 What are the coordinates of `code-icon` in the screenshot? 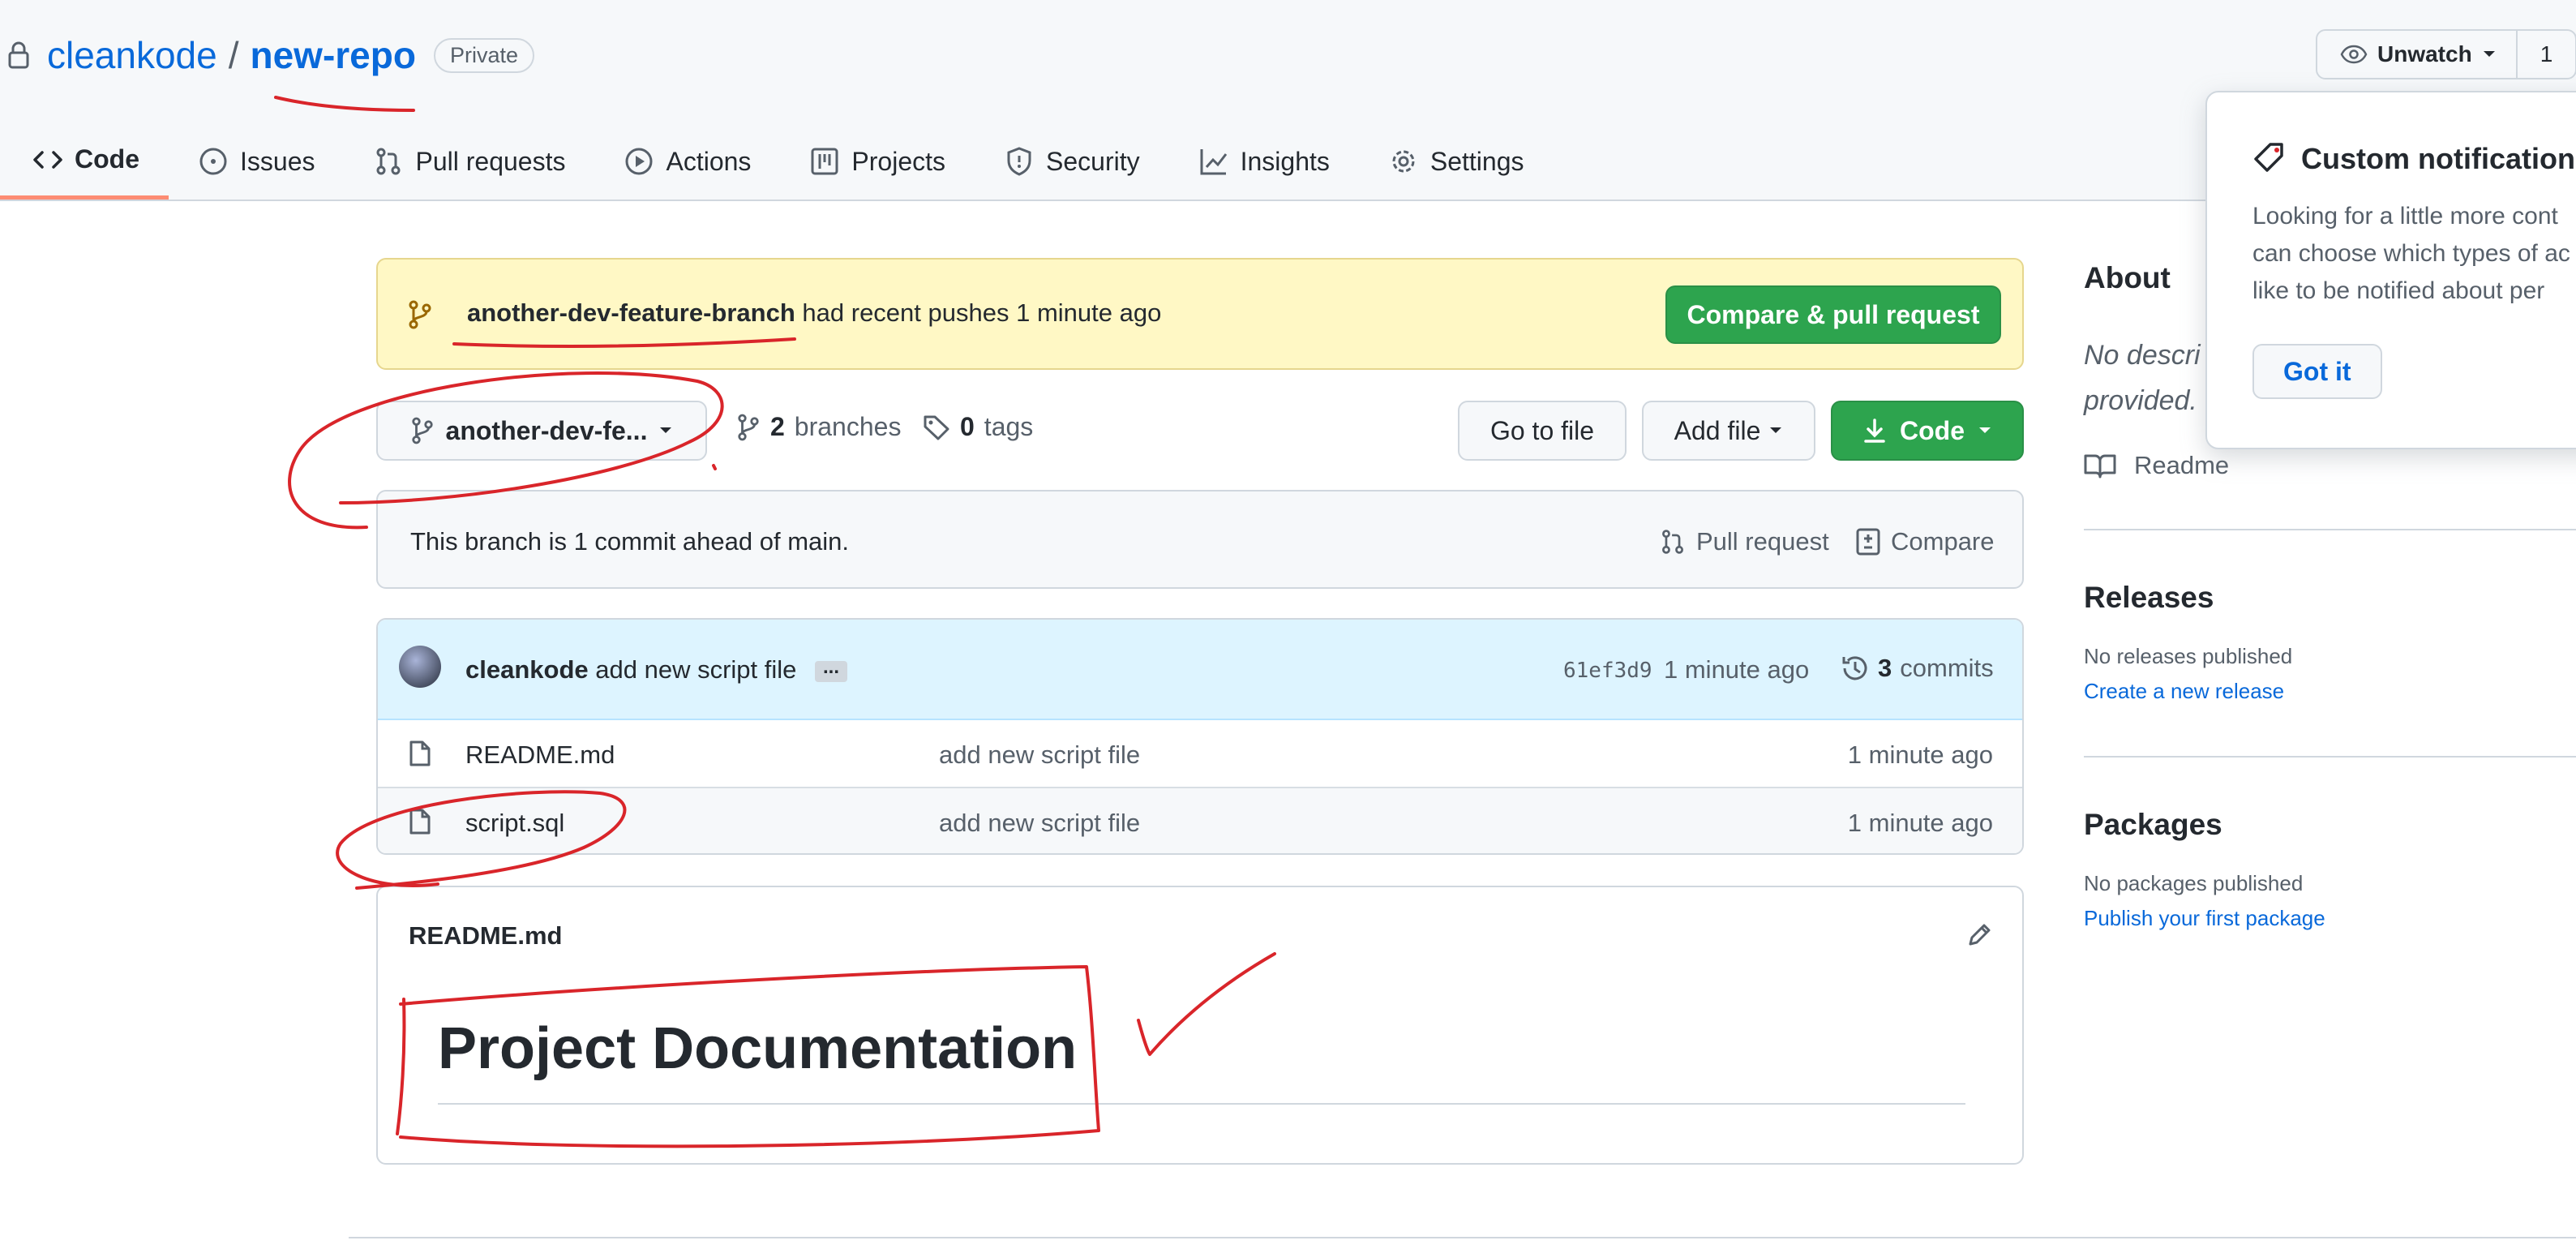 It's located at (47, 159).